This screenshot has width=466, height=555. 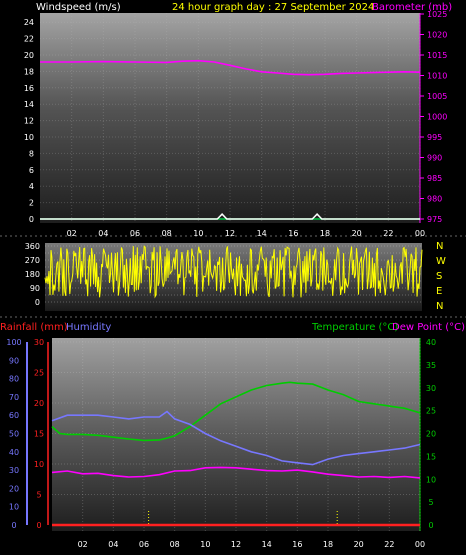 I want to click on temp-tick-label: 0, so click(x=430, y=525).